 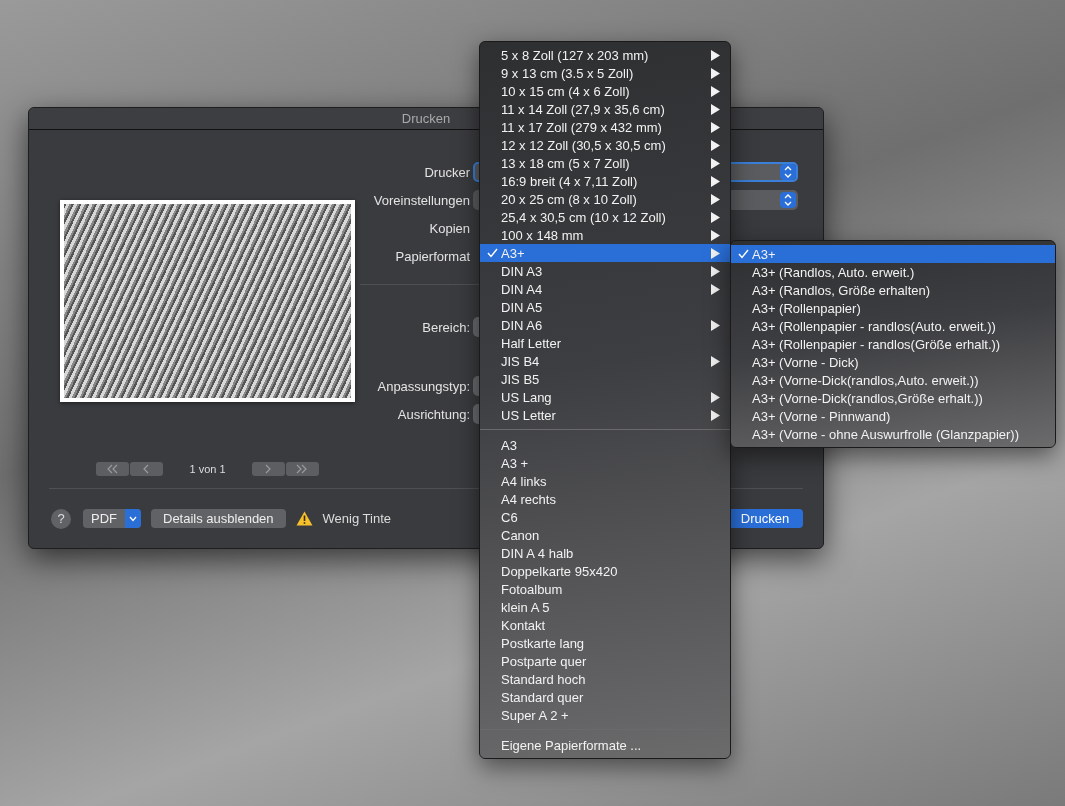 What do you see at coordinates (893, 272) in the screenshot?
I see `menu-item: A3+ (Randlos, Auto. erweit.)` at bounding box center [893, 272].